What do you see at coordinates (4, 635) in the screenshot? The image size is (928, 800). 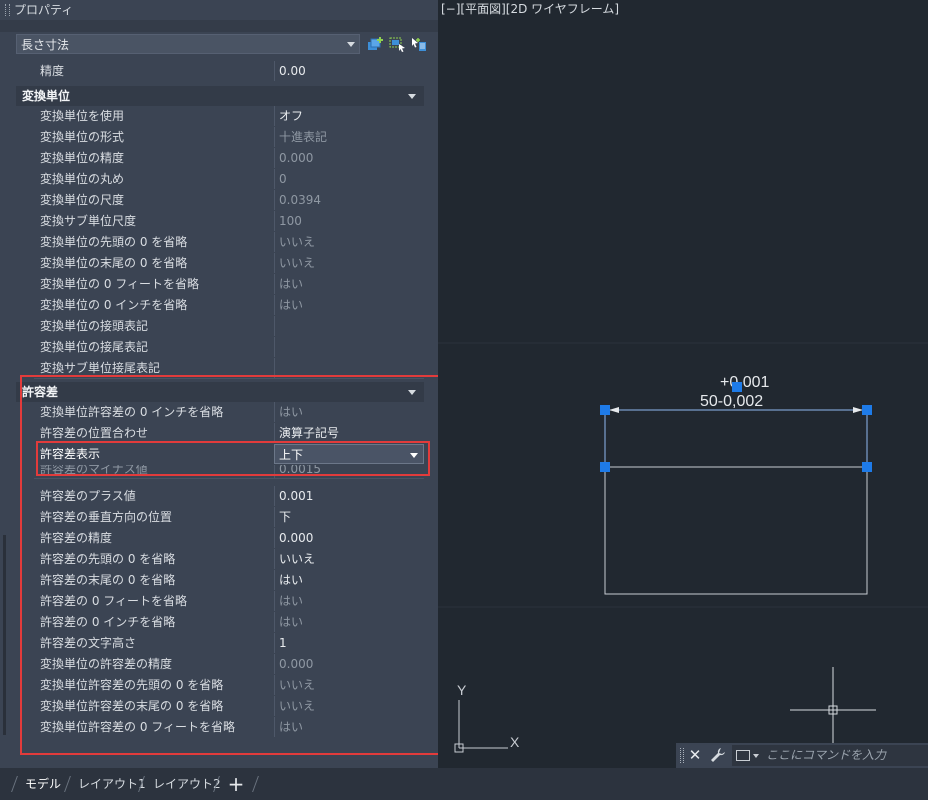 I see `panel-scrollbar` at bounding box center [4, 635].